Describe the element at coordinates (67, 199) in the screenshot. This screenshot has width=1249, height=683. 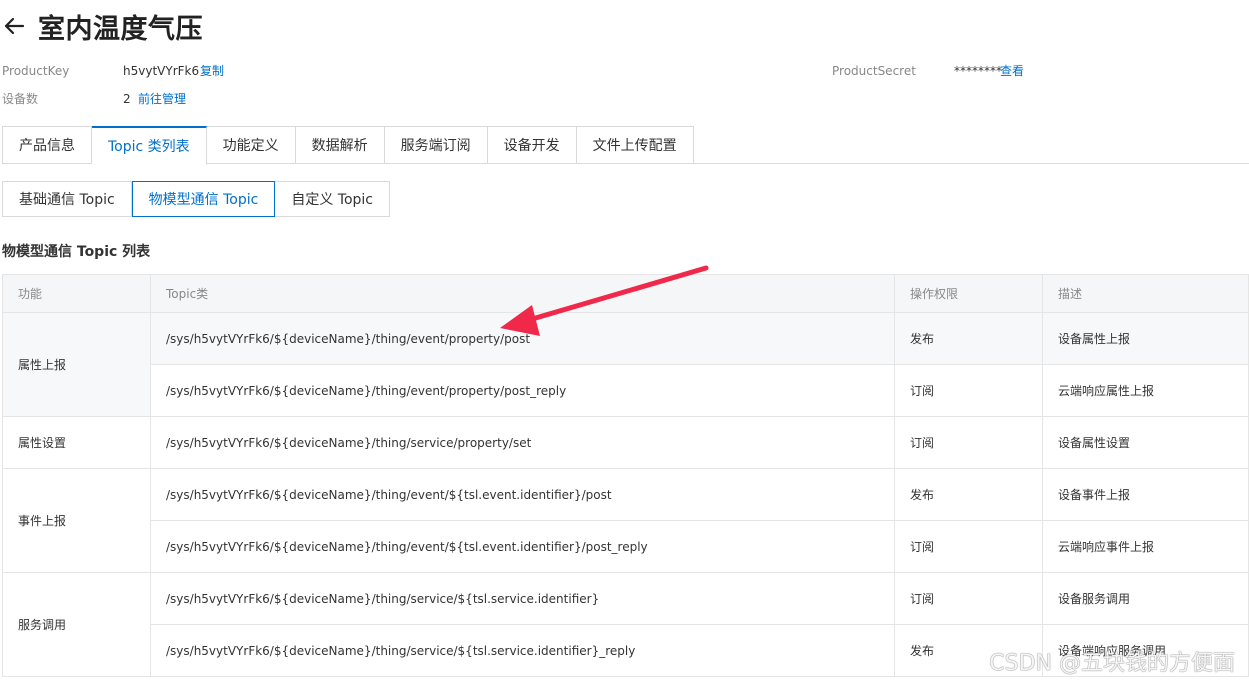
I see `subtab-basic-topic: 基础通信 Topic` at that location.